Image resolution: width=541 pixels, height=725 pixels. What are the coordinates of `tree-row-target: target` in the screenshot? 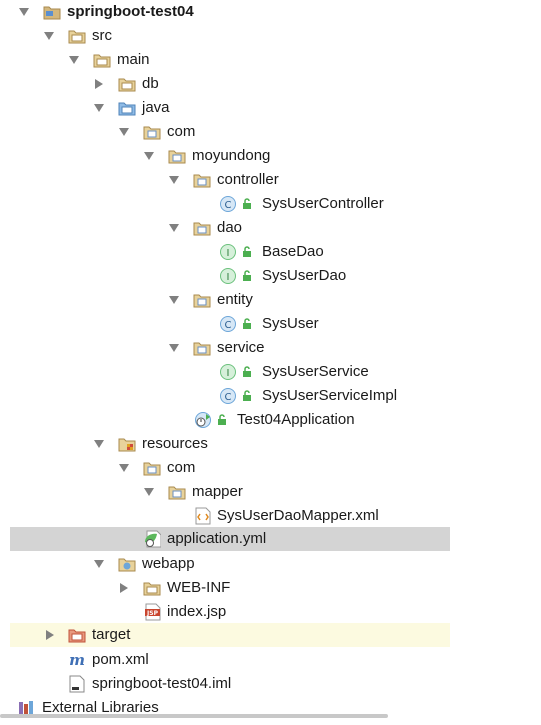 It's located at (230, 635).